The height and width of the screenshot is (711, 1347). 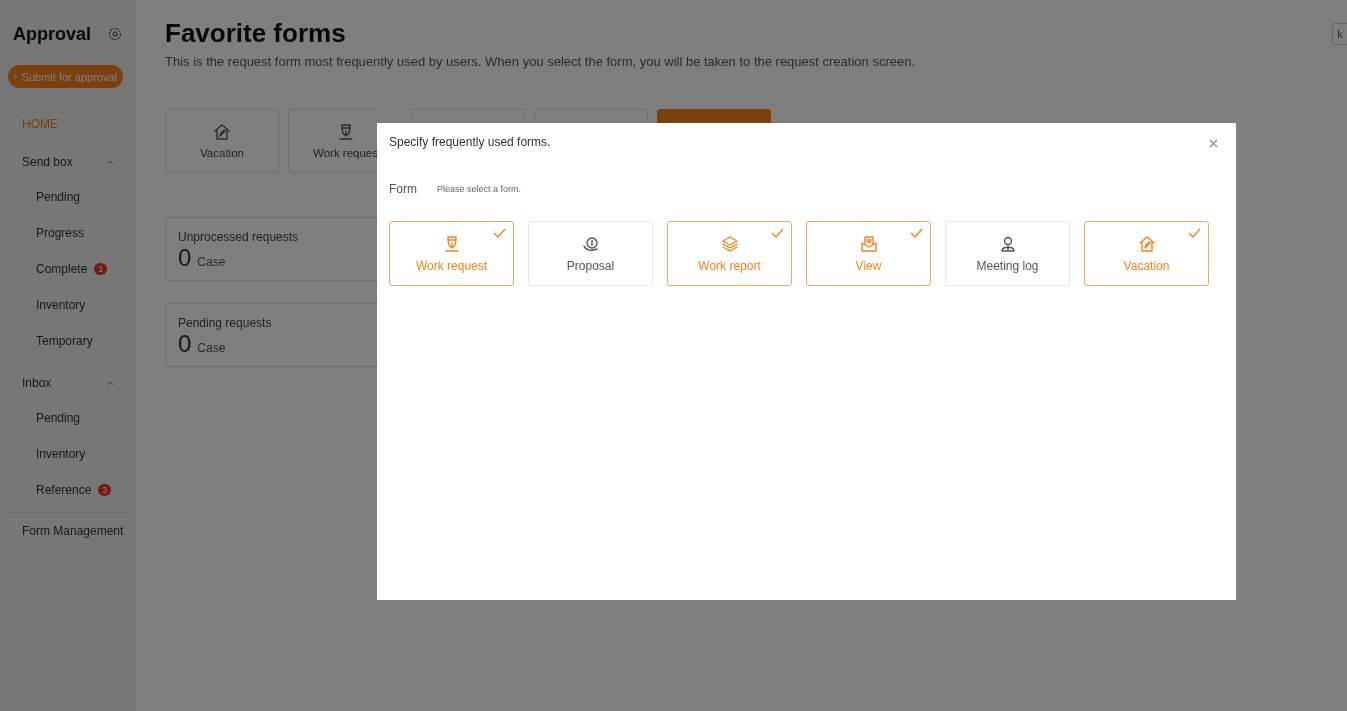 I want to click on favorite-form-card: Vacation, so click(x=222, y=141).